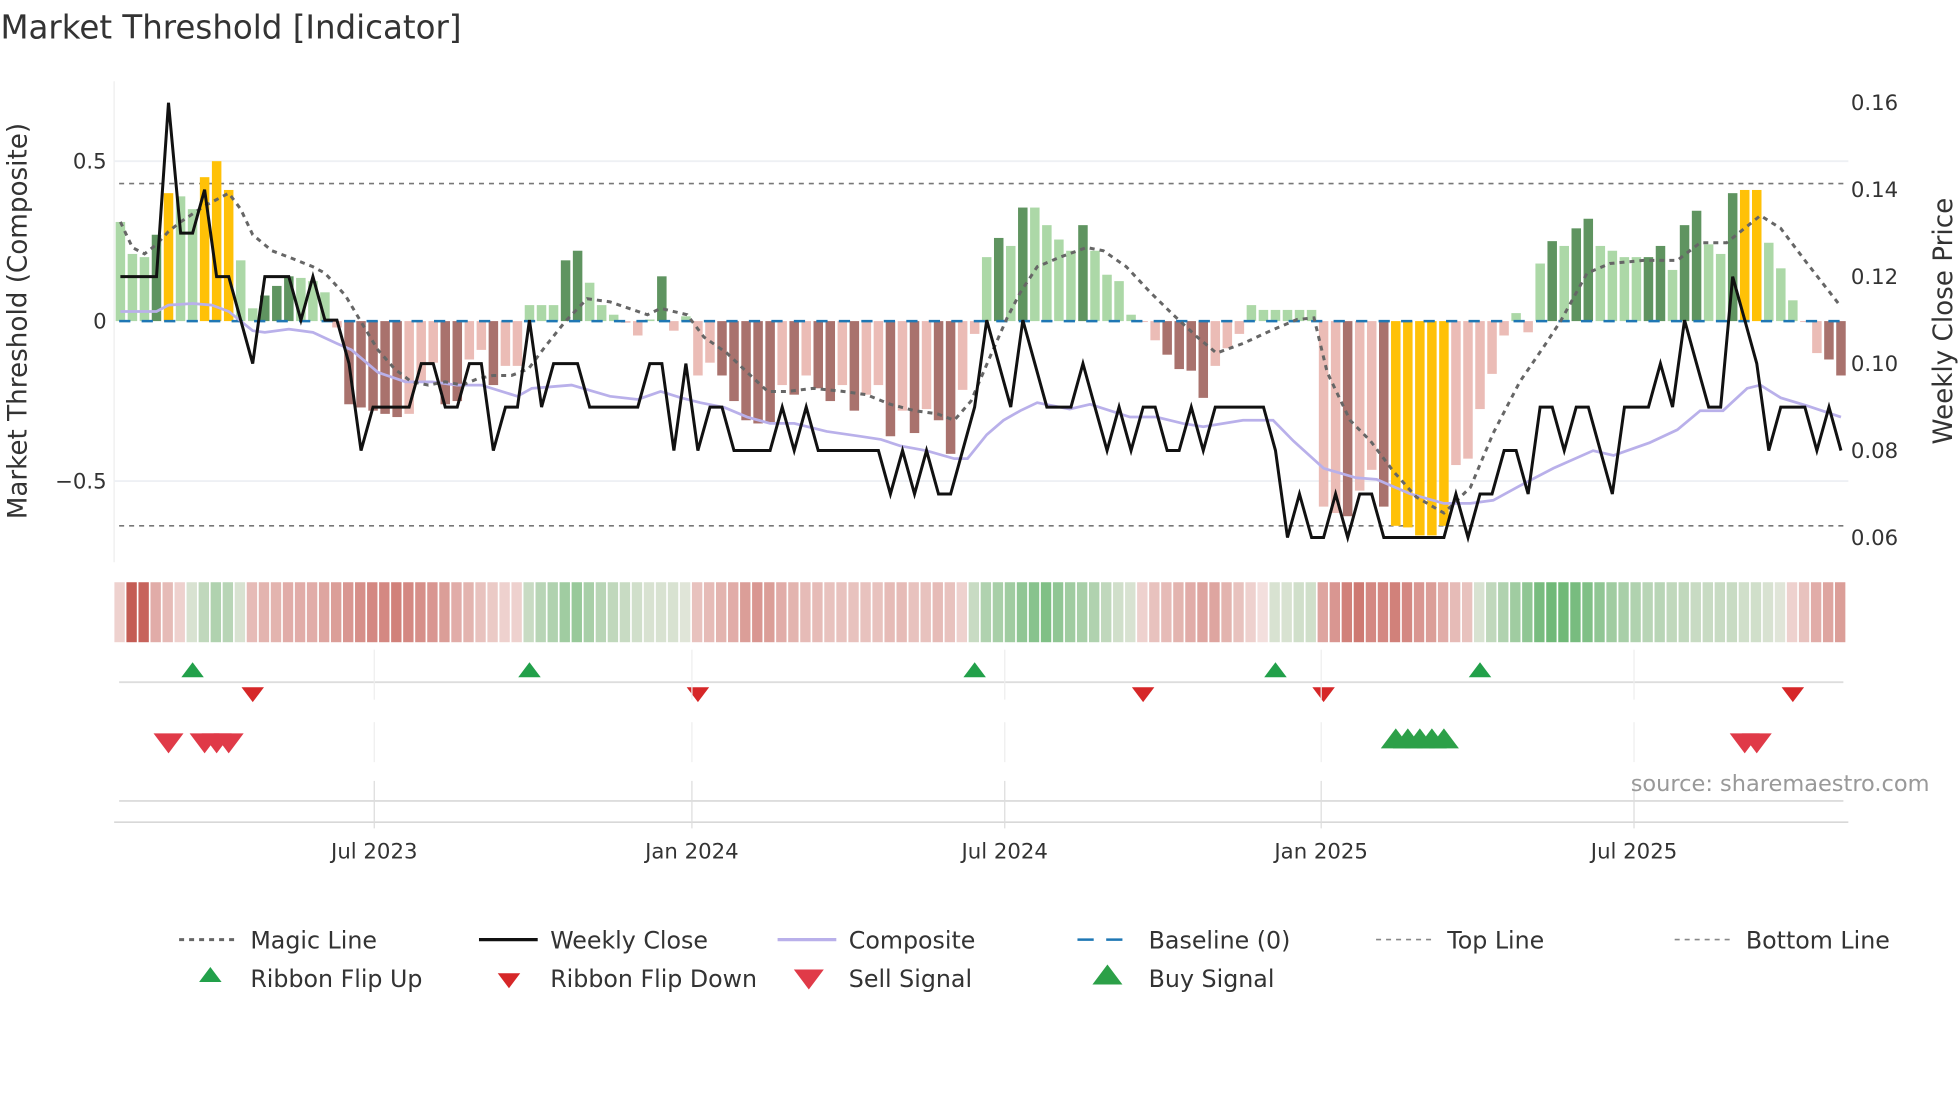 The image size is (1960, 1102). I want to click on y2-tick-label: 0.14, so click(1874, 190).